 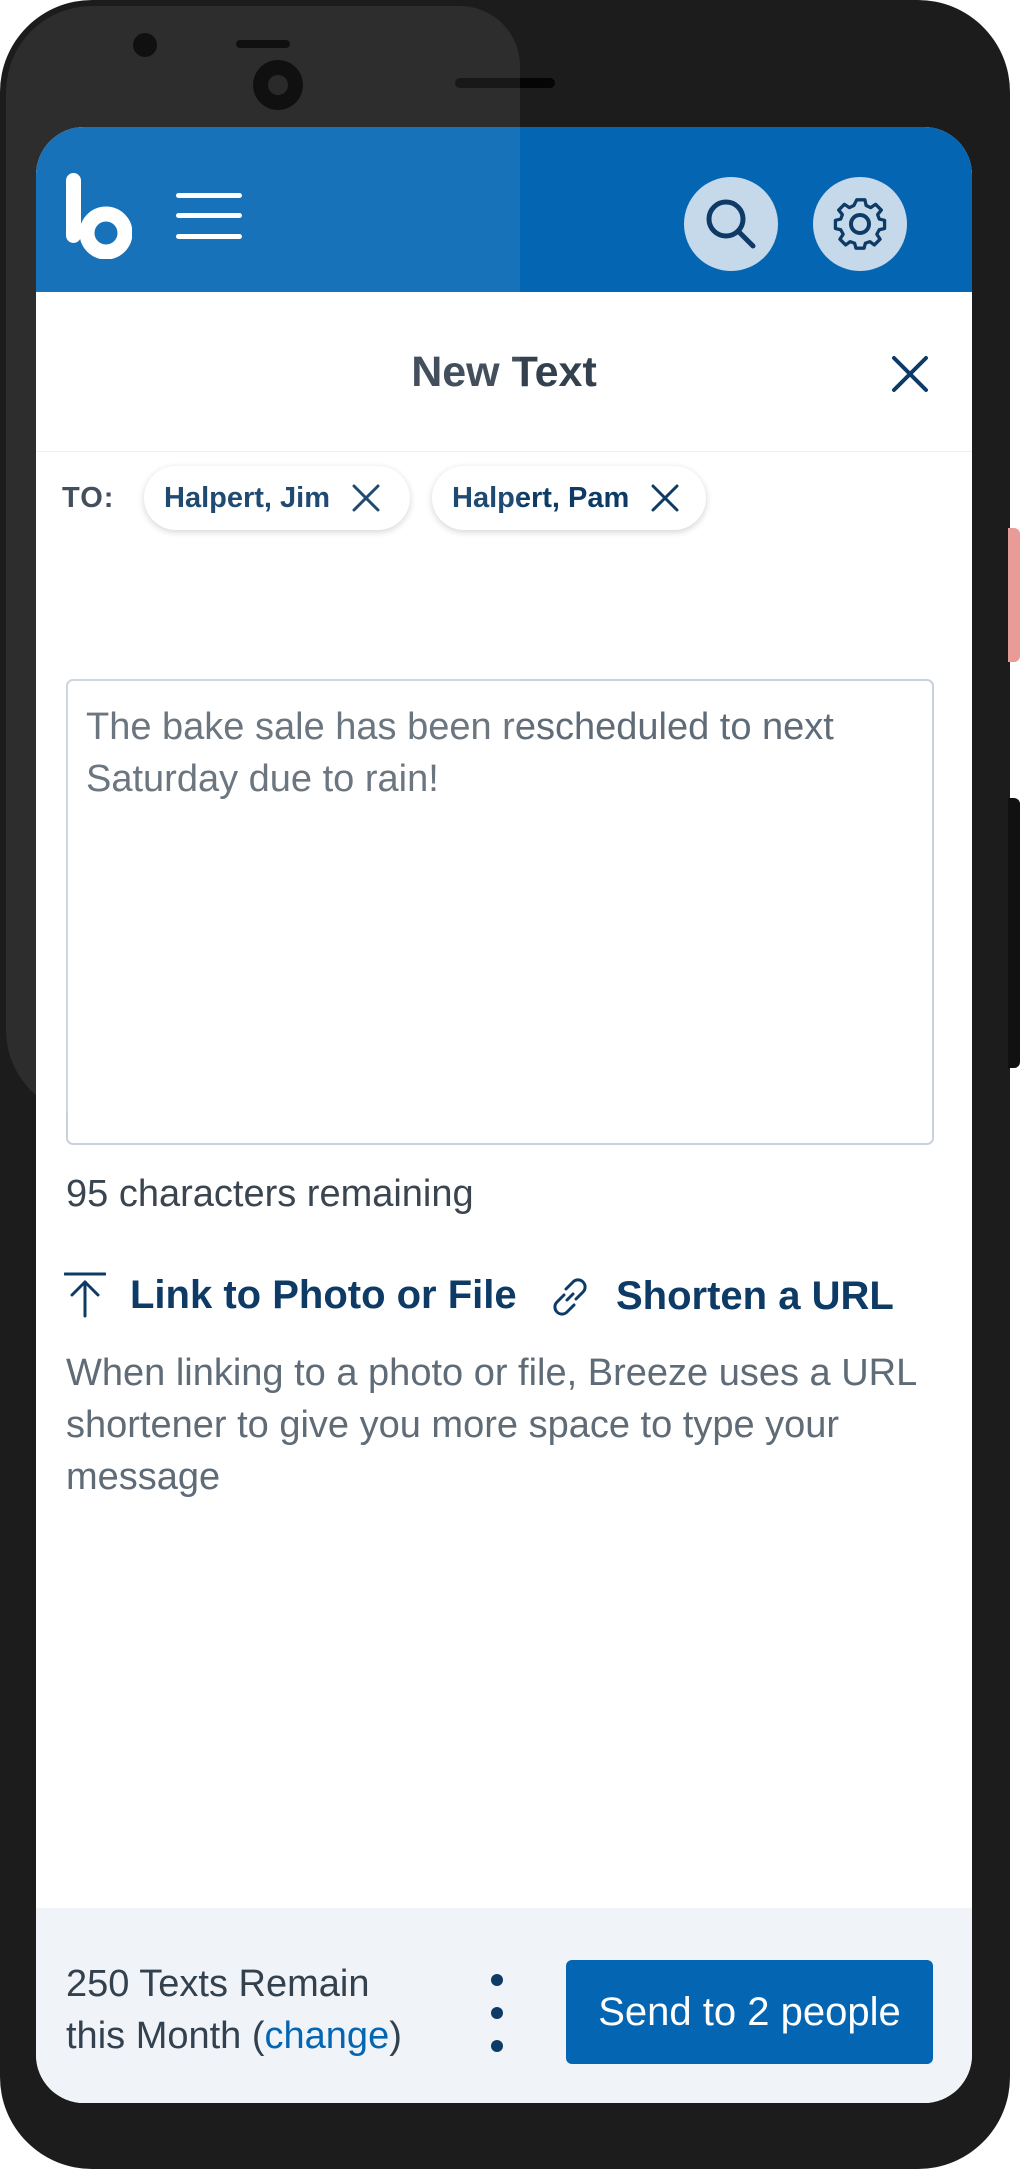 I want to click on characters-remaining: 95 characters remaining, so click(x=270, y=1194).